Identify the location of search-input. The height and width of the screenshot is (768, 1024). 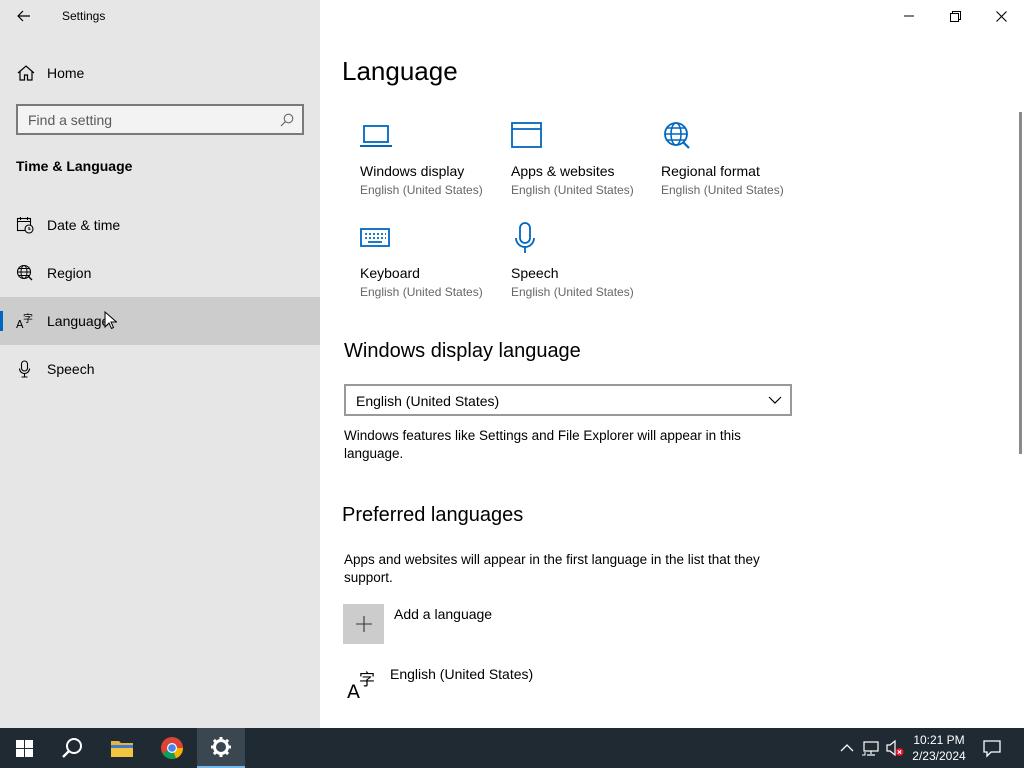
(160, 119).